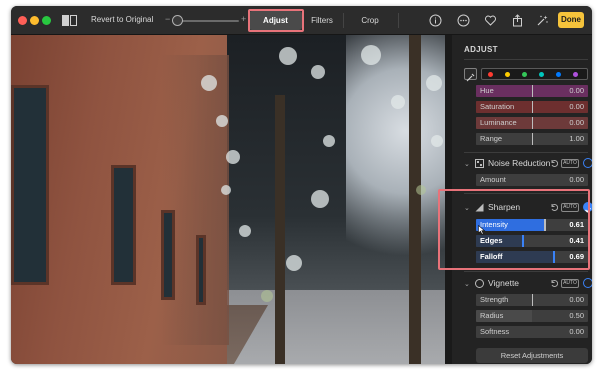  Describe the element at coordinates (481, 49) in the screenshot. I see `panel-title: ADJUST` at that location.